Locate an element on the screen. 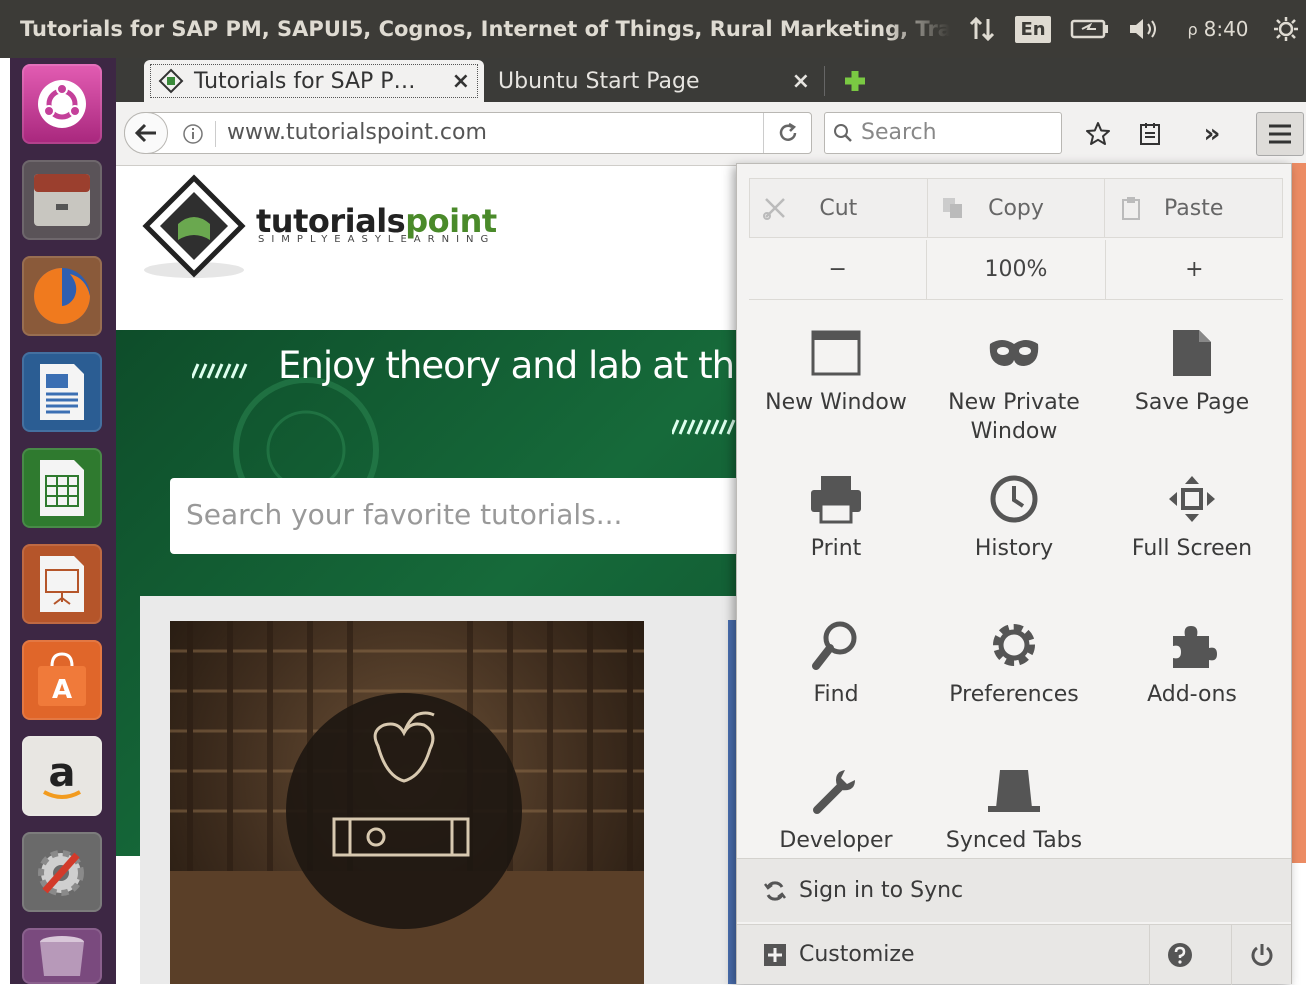 This screenshot has height=985, width=1306. file-cabinet-icon is located at coordinates (62, 200).